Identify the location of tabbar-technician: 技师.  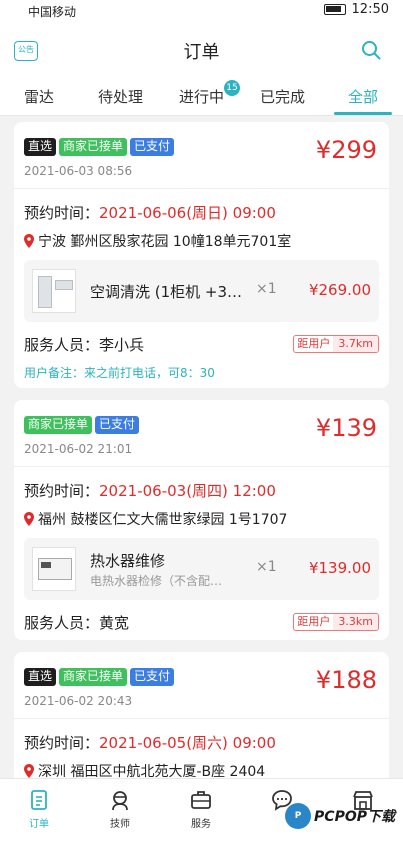
(120, 809).